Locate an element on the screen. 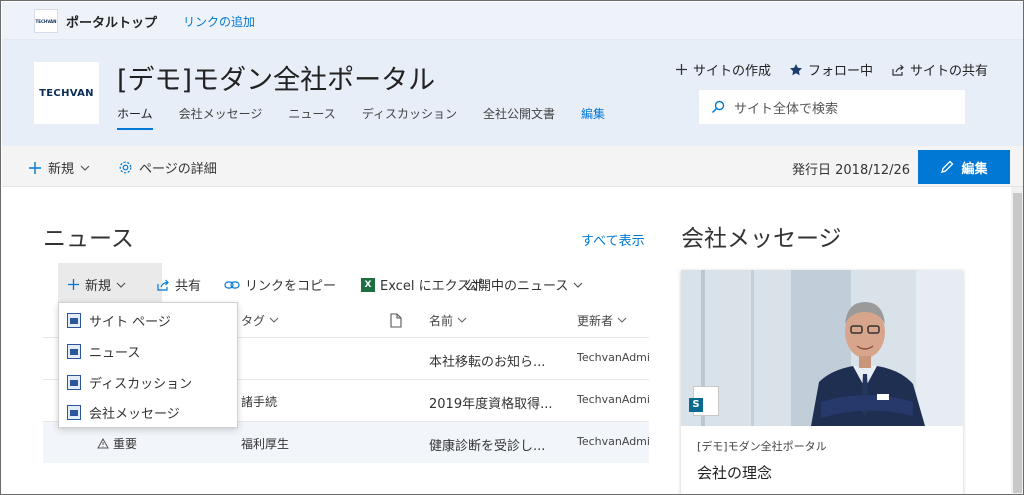 This screenshot has height=495, width=1024. site-navigation: ホーム 会社メッセージ ニュース ディスカッション 全社公開文書 編集 is located at coordinates (374, 117).